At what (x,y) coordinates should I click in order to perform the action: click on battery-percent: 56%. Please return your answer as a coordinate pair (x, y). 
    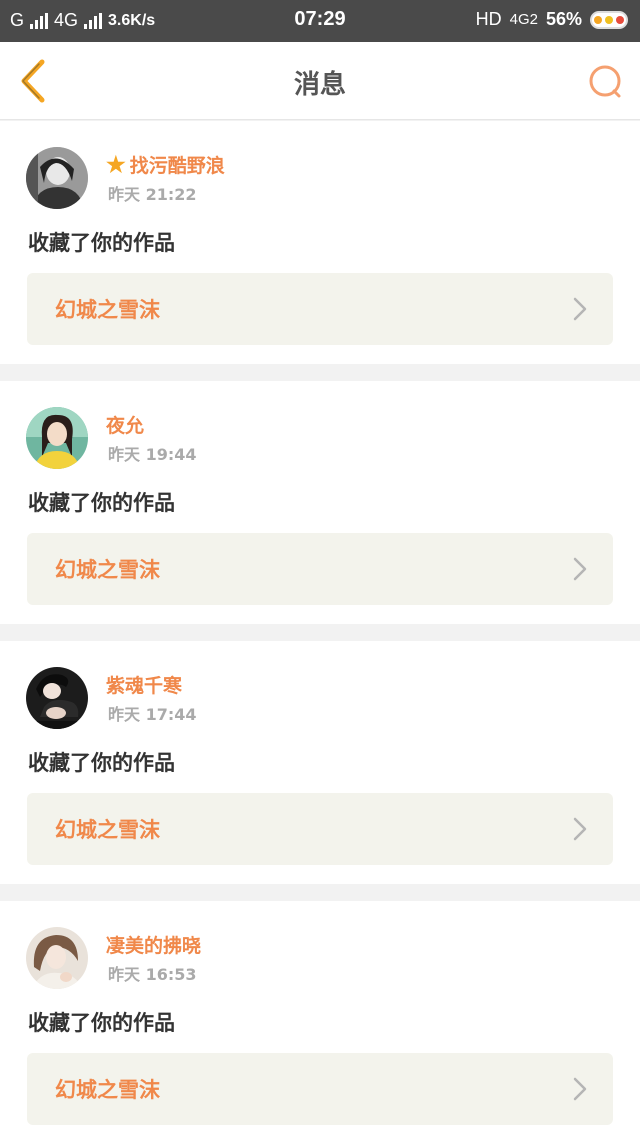
    Looking at the image, I should click on (563, 19).